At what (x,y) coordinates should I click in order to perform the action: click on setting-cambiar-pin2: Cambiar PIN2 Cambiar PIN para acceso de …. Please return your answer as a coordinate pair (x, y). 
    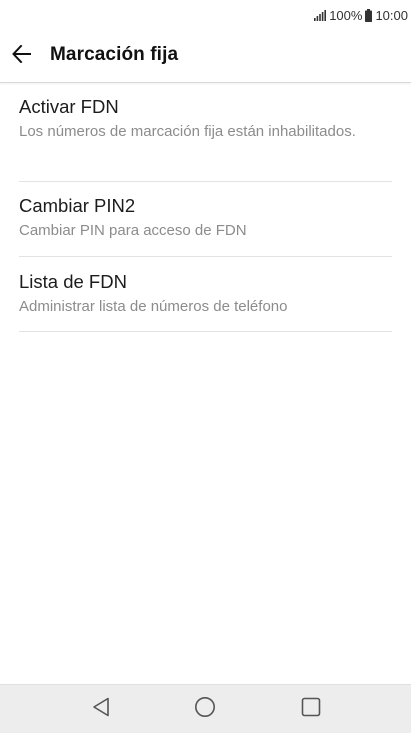
    Looking at the image, I should click on (205, 219).